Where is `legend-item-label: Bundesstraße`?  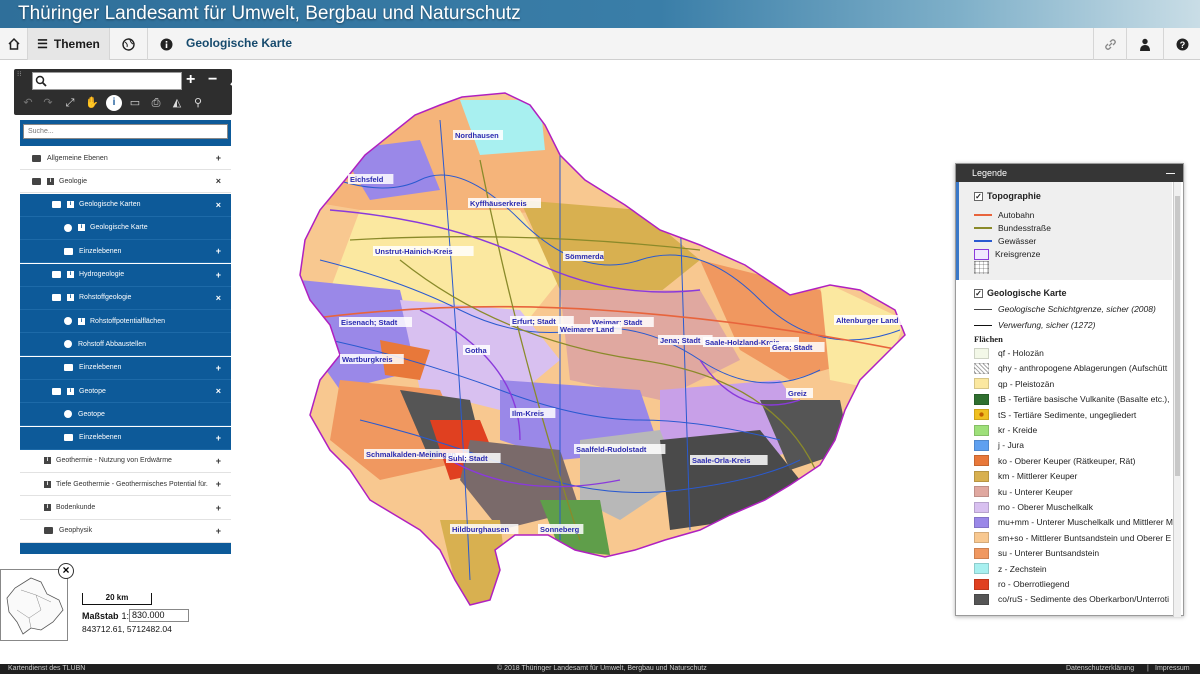 legend-item-label: Bundesstraße is located at coordinates (1024, 228).